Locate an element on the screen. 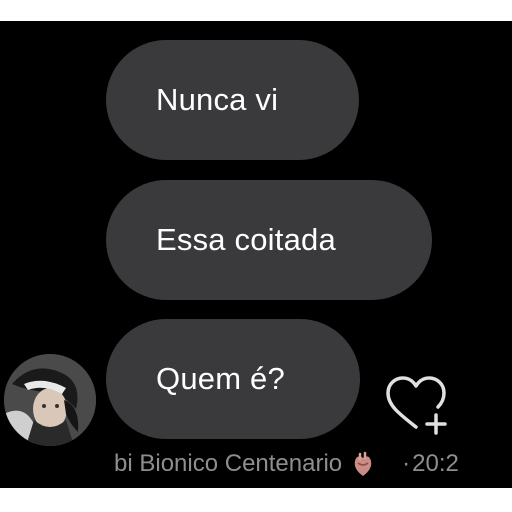 Image resolution: width=512 pixels, height=512 pixels. reaction-username: bi Bionico Centenario is located at coordinates (228, 463).